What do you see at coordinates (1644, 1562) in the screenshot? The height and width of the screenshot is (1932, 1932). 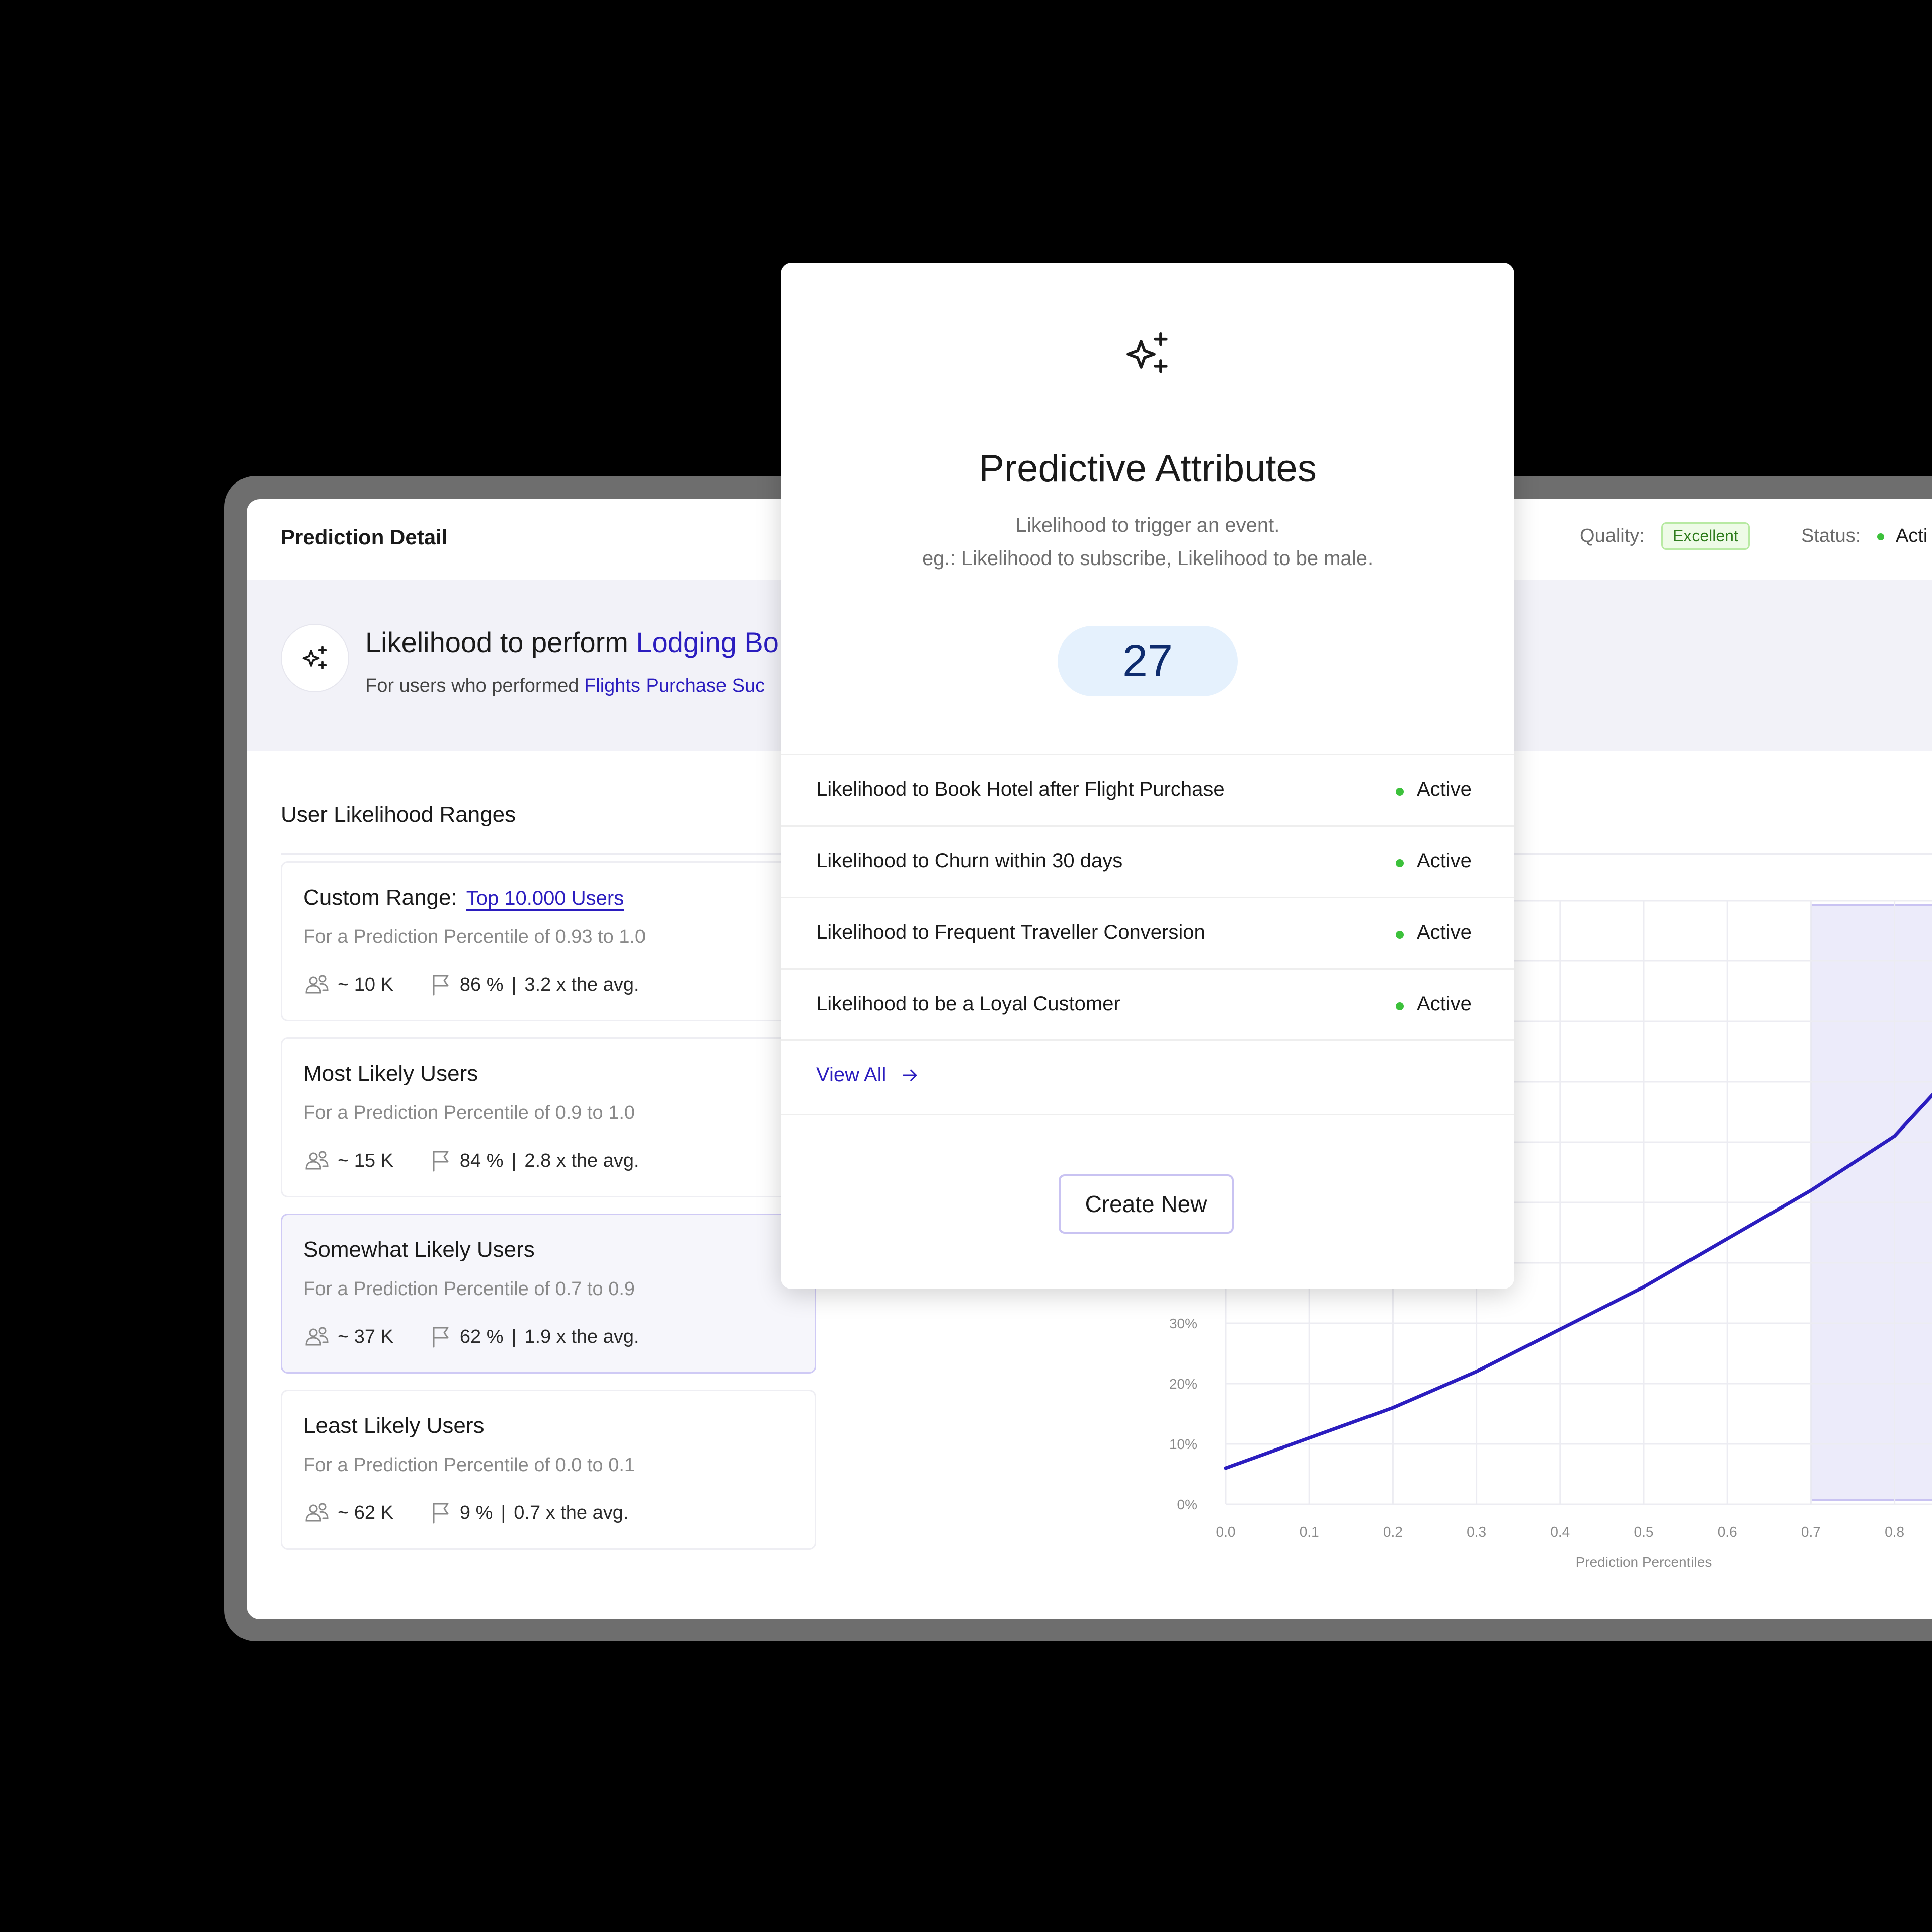 I see `x-axis-label: Prediction Percentiles` at bounding box center [1644, 1562].